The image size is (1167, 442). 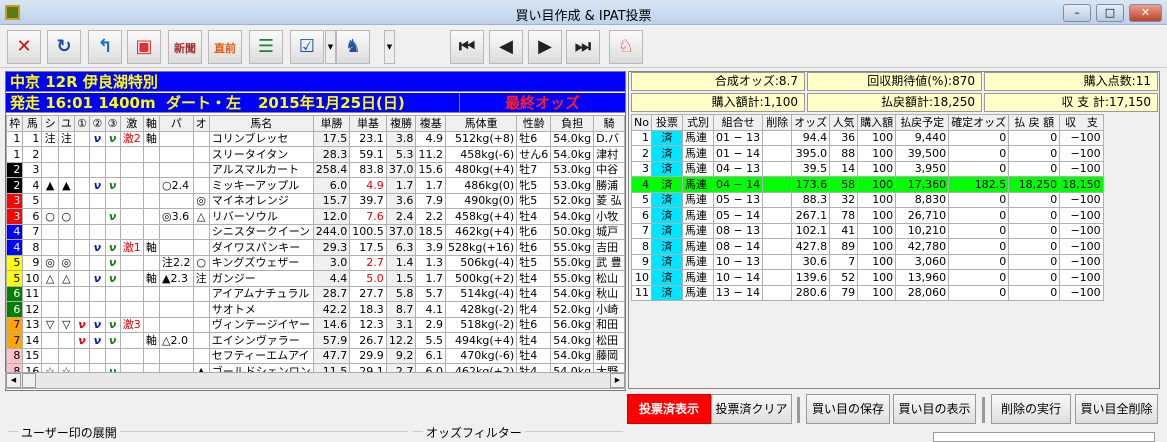 What do you see at coordinates (669, 409) in the screenshot?
I see `show-voted-button: 投票済表示` at bounding box center [669, 409].